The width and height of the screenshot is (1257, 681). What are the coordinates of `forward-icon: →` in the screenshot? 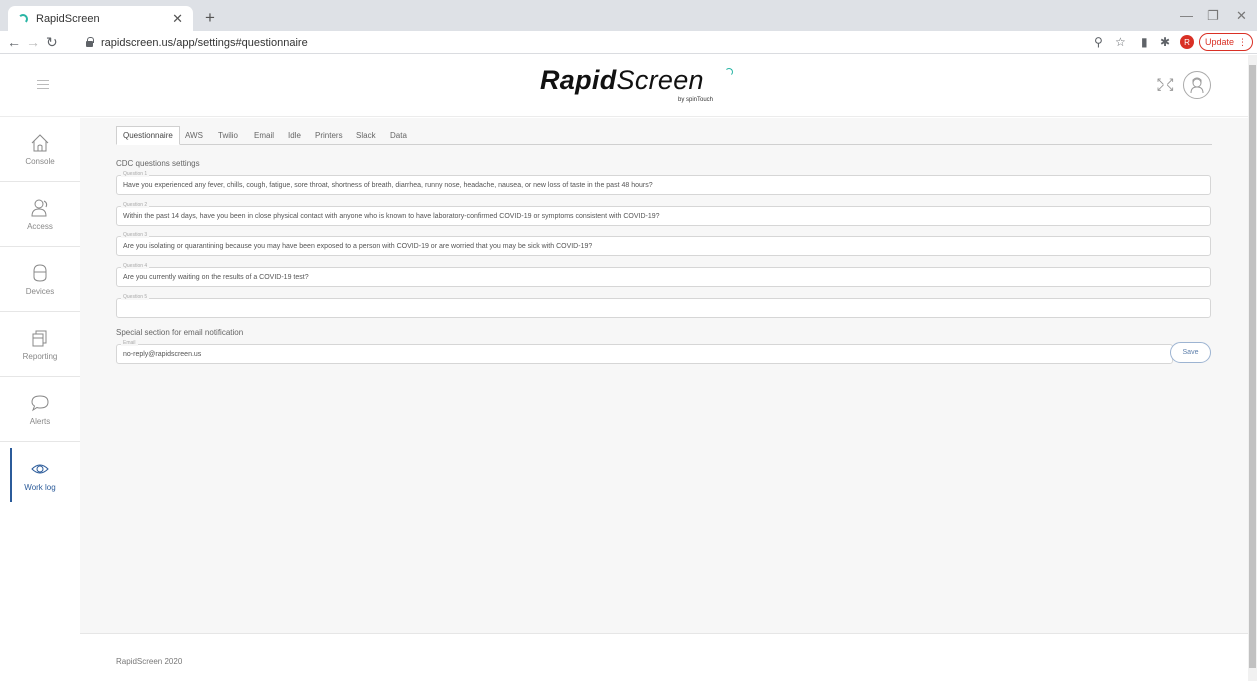 It's located at (33, 42).